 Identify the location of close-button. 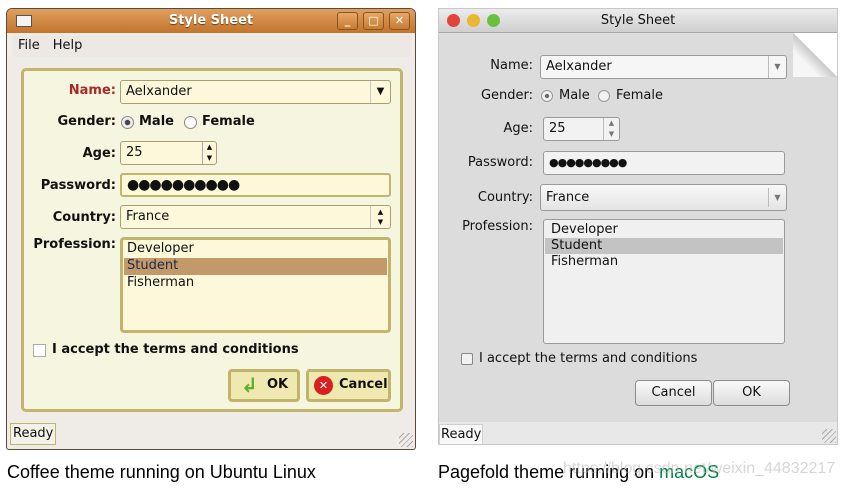
(453, 20).